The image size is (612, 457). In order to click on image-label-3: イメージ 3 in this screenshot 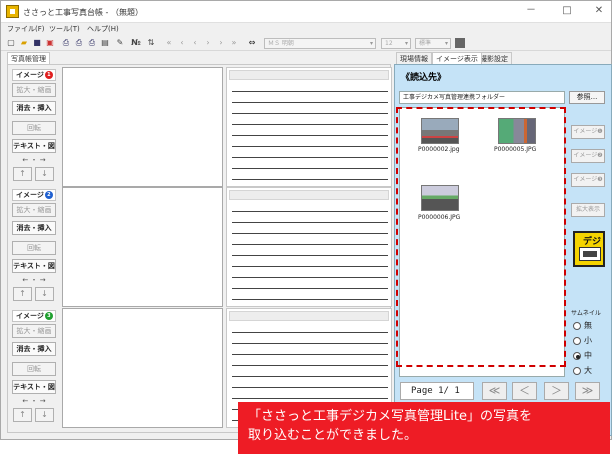, I will do `click(34, 316)`.